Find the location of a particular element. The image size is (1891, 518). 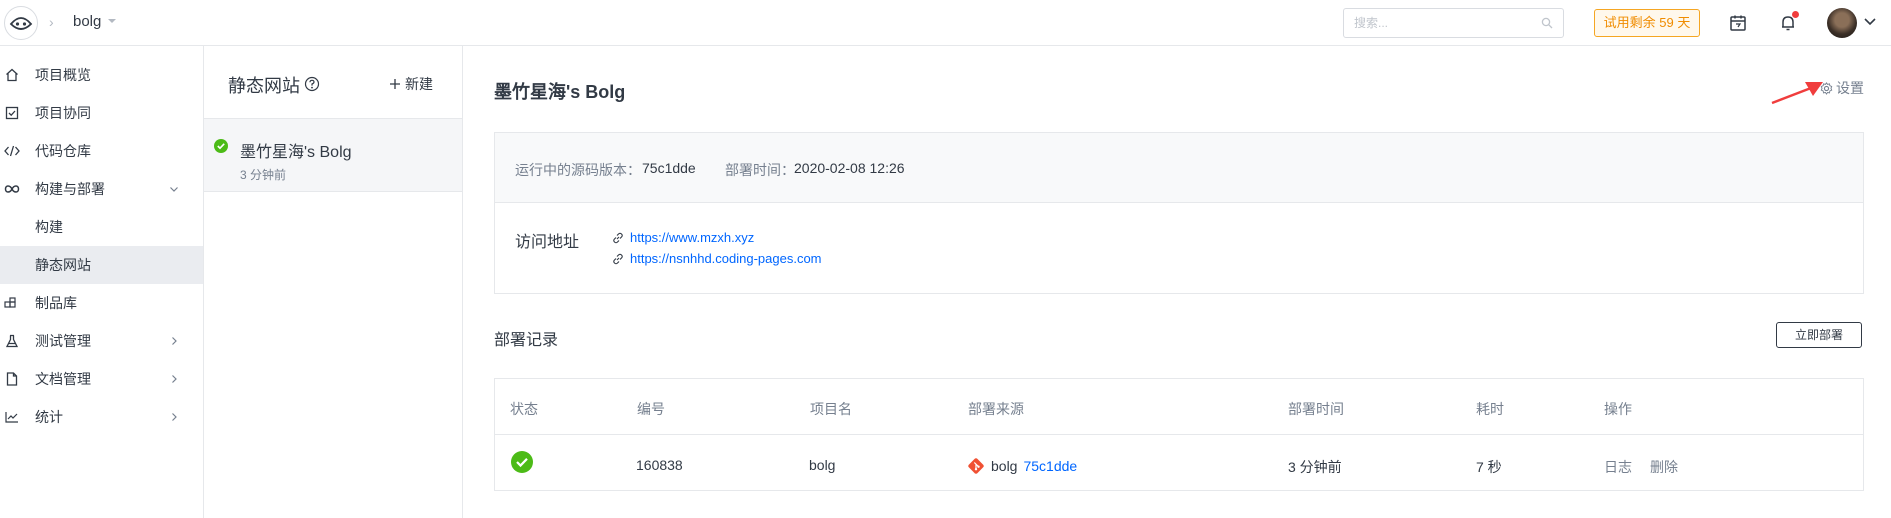

sidebar-item-stats: 统计 is located at coordinates (101, 417).